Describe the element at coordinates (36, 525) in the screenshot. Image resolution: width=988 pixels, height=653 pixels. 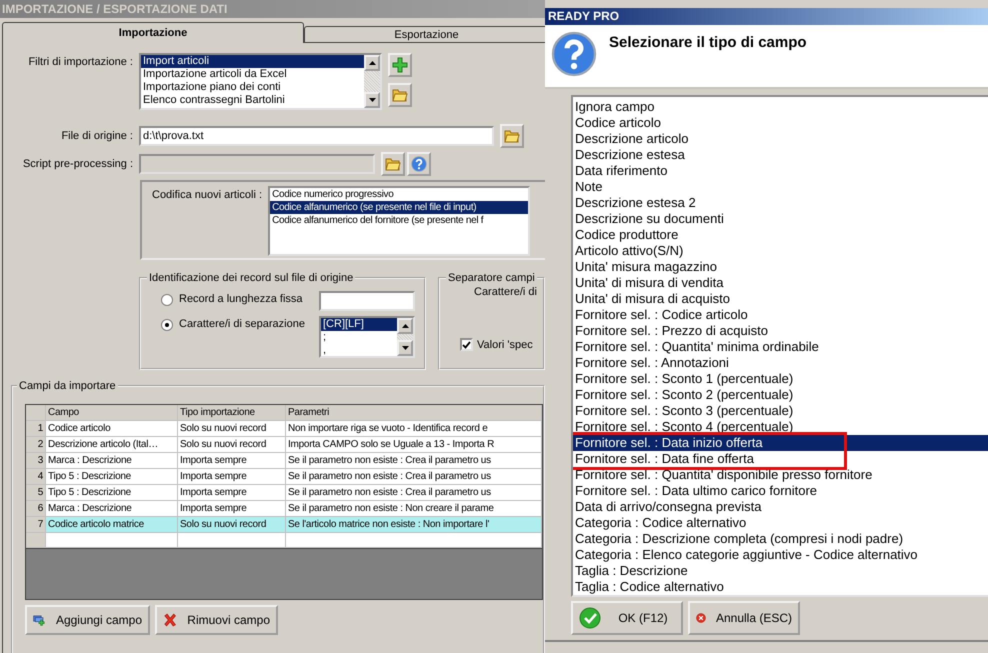
I see `row-number: 7` at that location.